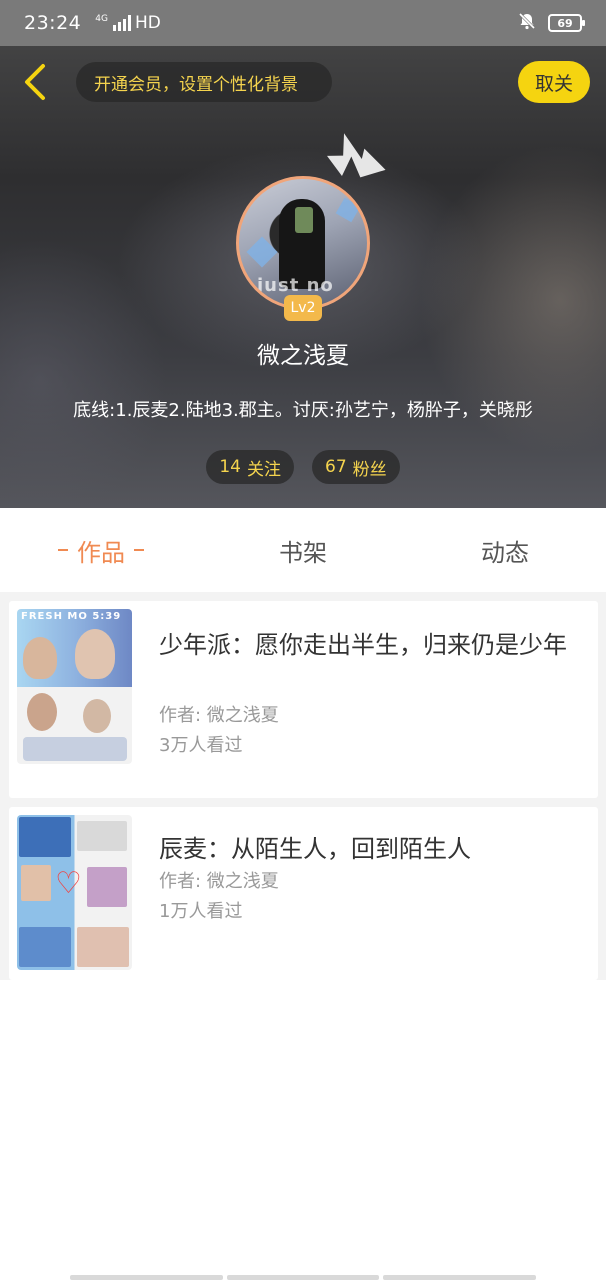  I want to click on battery-icon: 69, so click(566, 23).